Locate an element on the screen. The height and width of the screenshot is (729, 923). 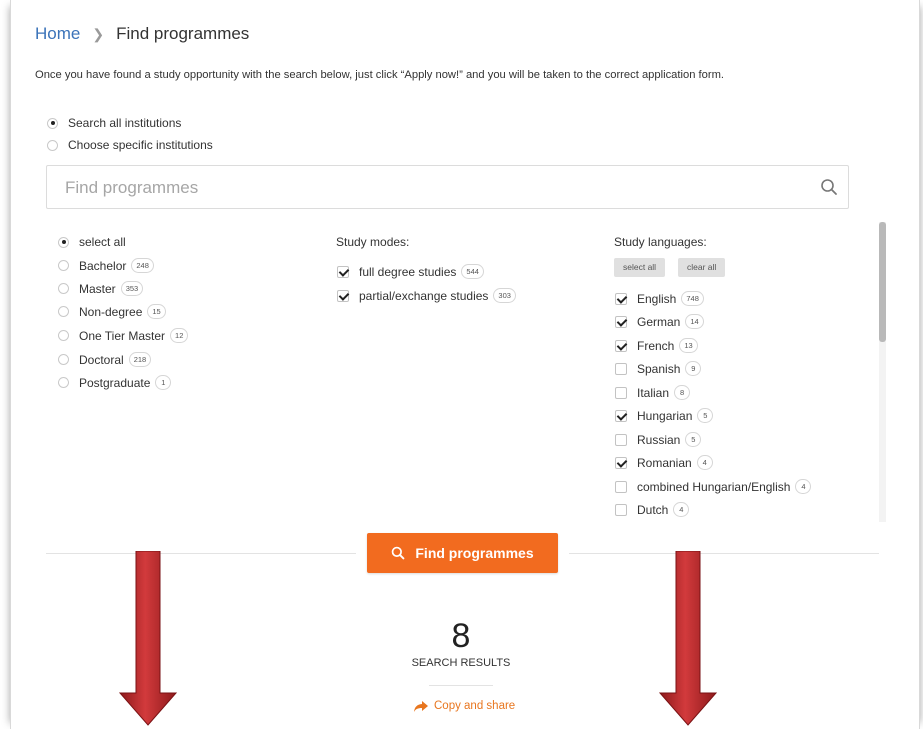
study-languages-heading: Study languages: is located at coordinates (660, 242).